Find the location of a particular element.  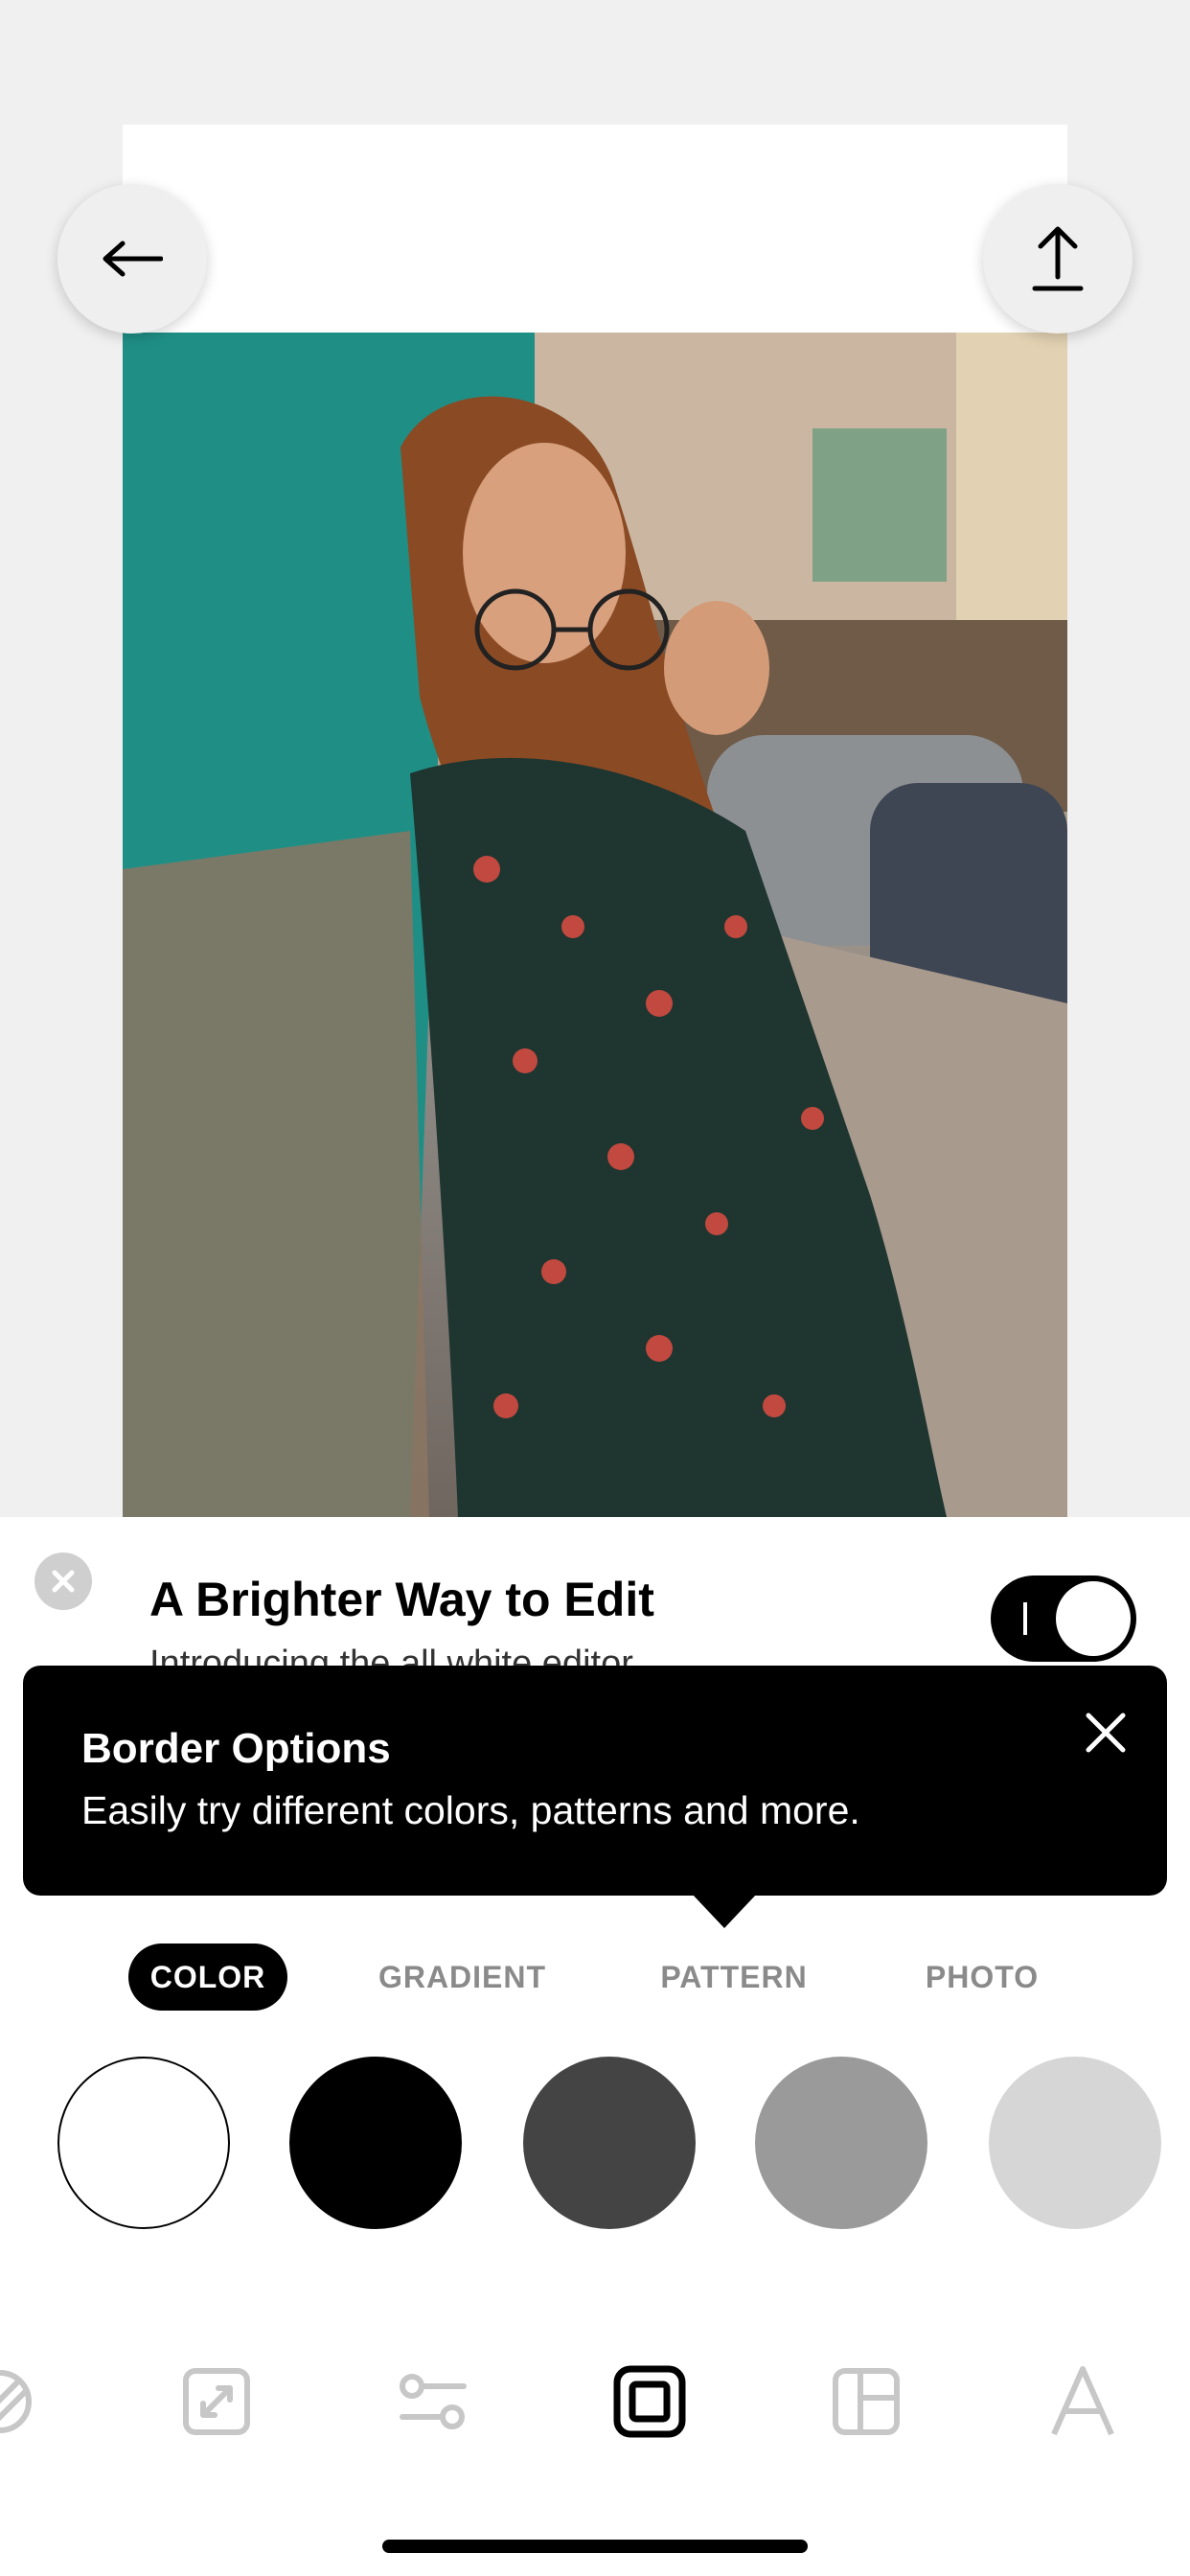

arrow-left-icon is located at coordinates (133, 259).